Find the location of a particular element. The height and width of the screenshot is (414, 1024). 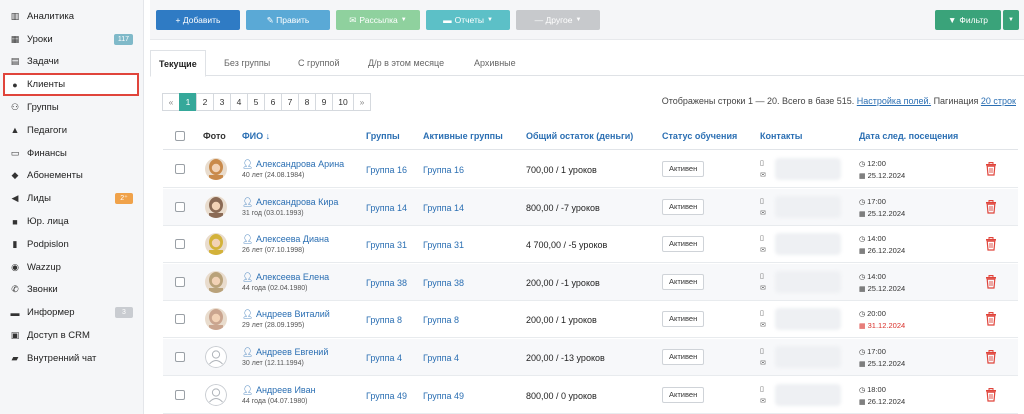

sidebar-item: ✆ Звонки is located at coordinates (71, 290).